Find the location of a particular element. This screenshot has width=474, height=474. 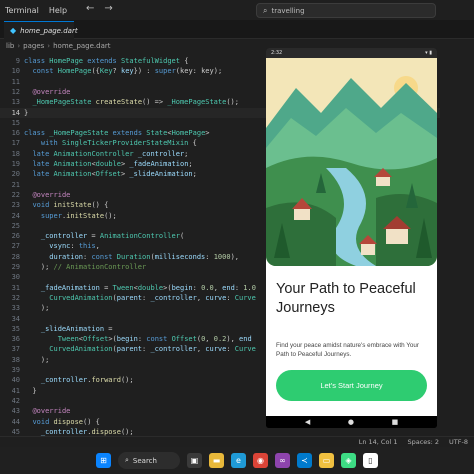

breadcrumb-pages: pages is located at coordinates (33, 46).